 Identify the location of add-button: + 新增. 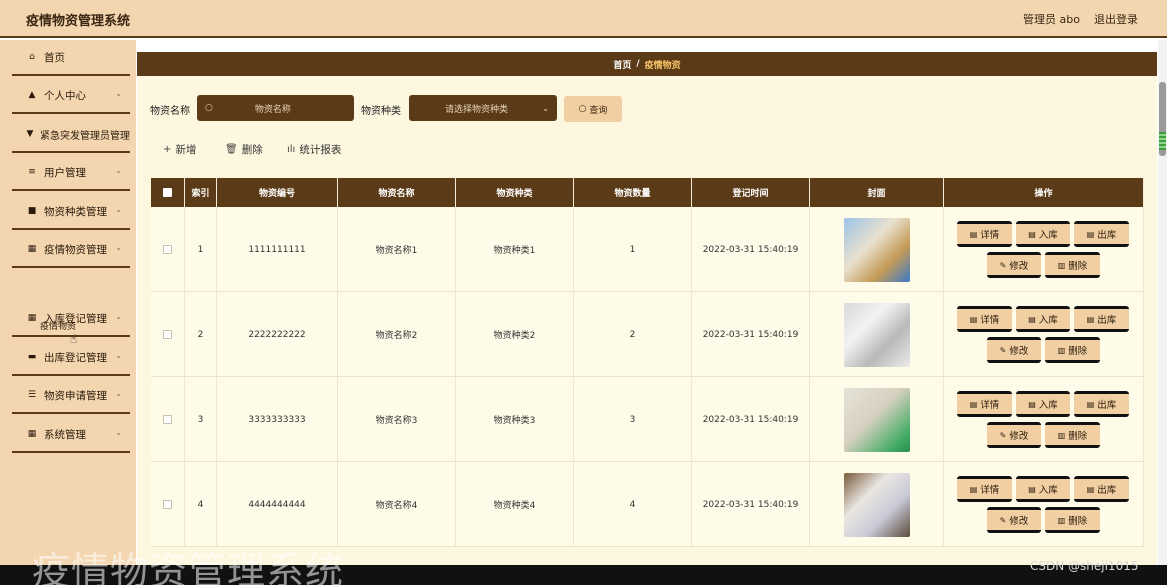
(179, 149).